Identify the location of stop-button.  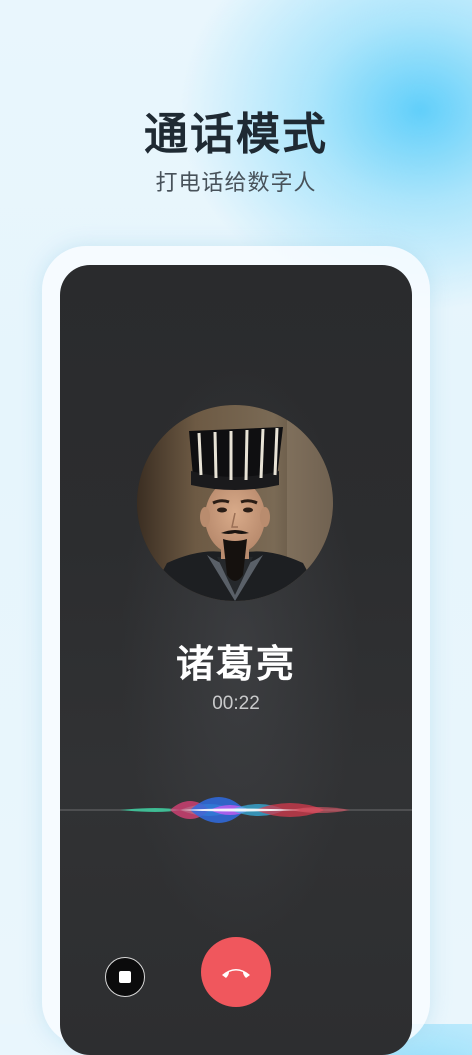
(125, 977).